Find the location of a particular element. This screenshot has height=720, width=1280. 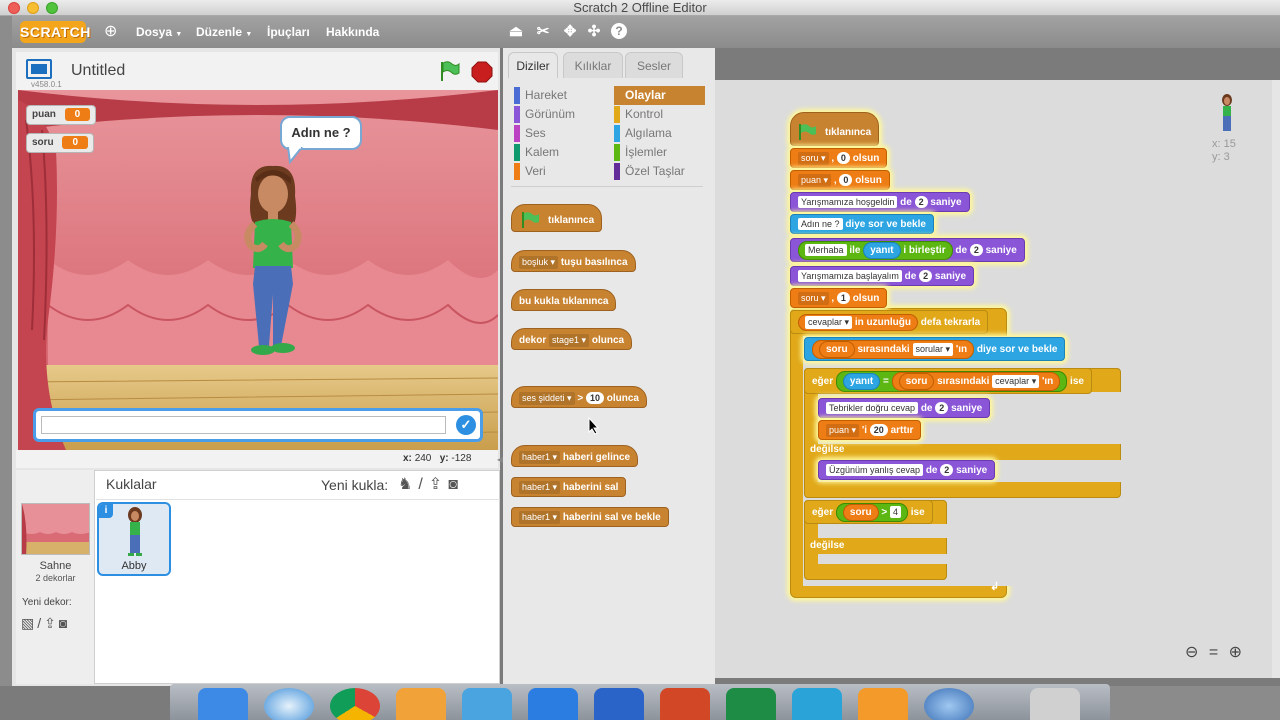

category-events: Olaylar is located at coordinates (659, 95).